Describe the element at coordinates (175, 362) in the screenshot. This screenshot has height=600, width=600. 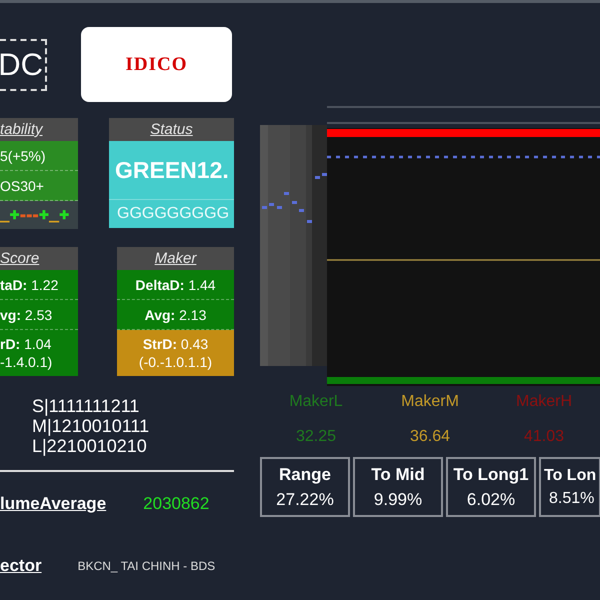
I see `stat-range: (-0.-1.0.1.1)` at that location.